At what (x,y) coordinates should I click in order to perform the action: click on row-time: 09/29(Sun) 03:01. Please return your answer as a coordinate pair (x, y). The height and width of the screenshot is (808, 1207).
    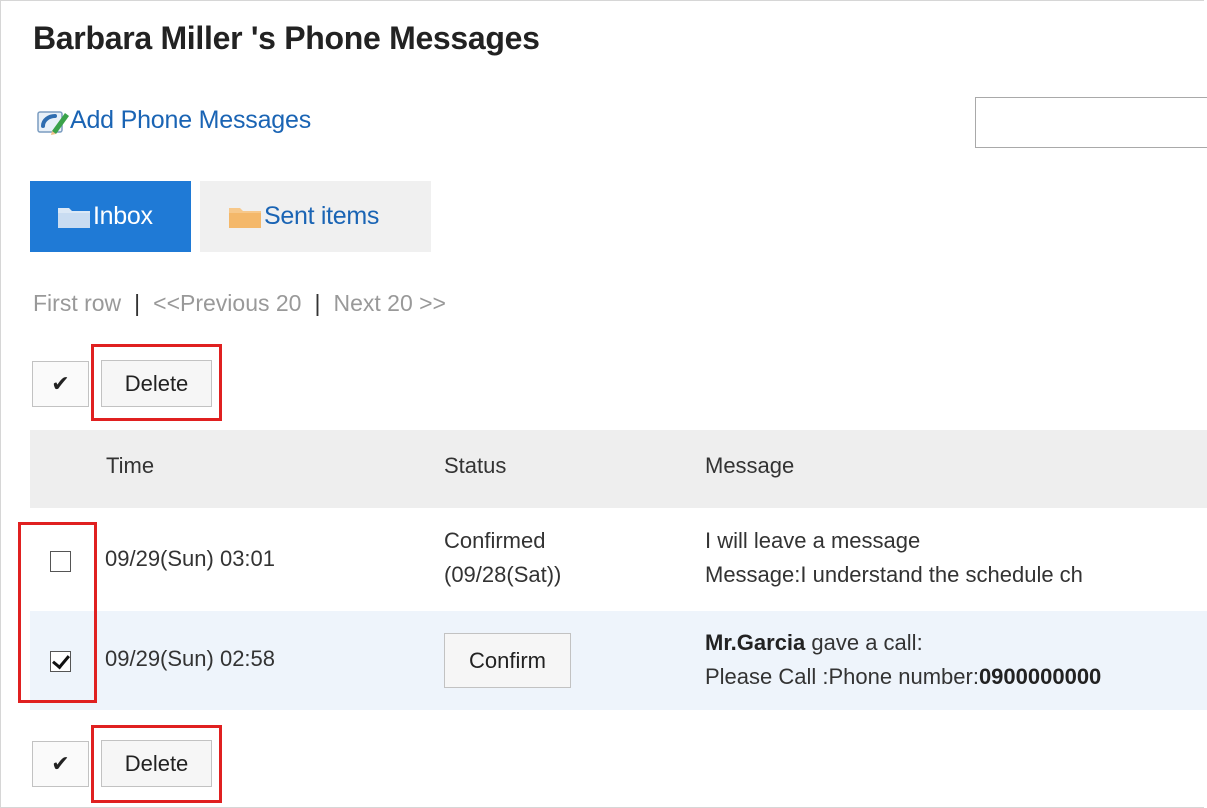
    Looking at the image, I should click on (190, 558).